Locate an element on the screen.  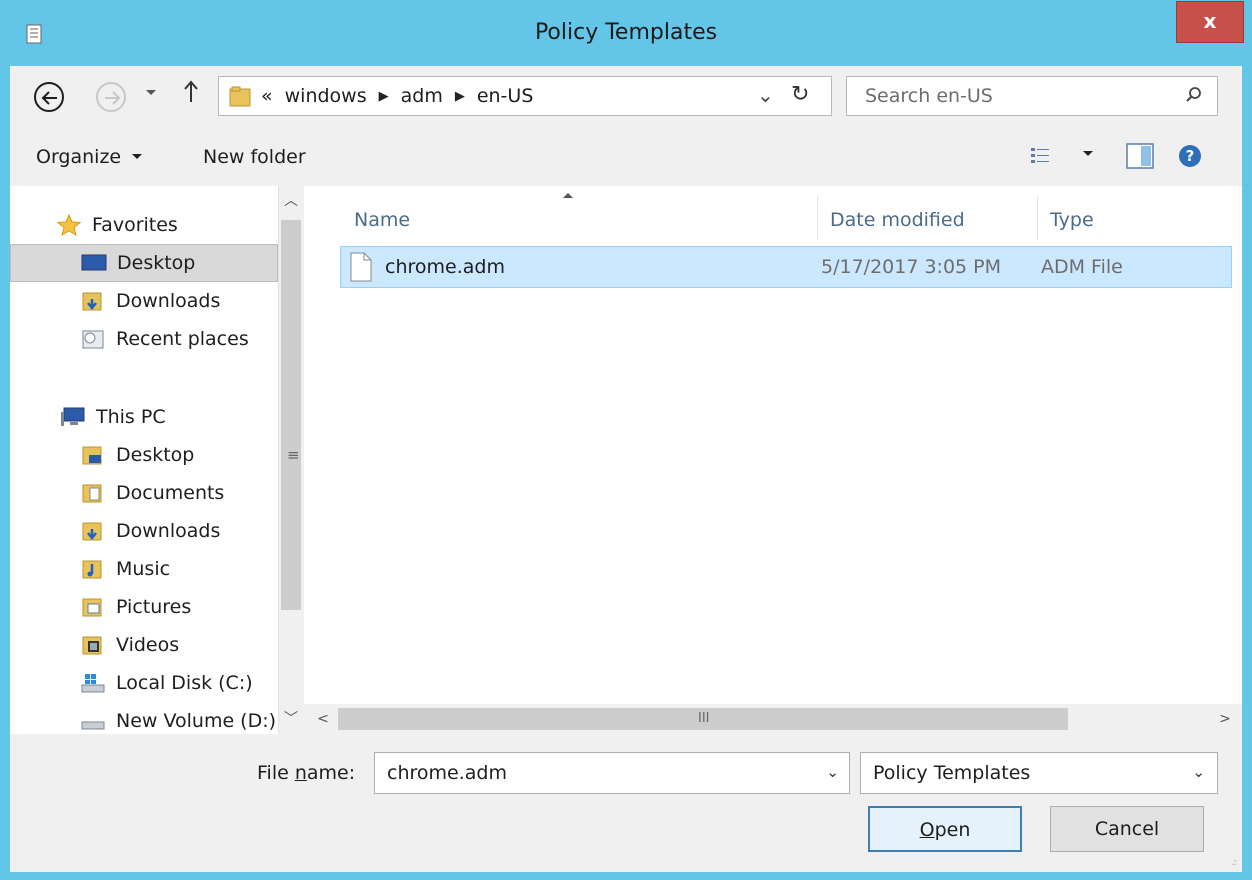
file-name-input: chrome.adm ⌄ is located at coordinates (612, 773).